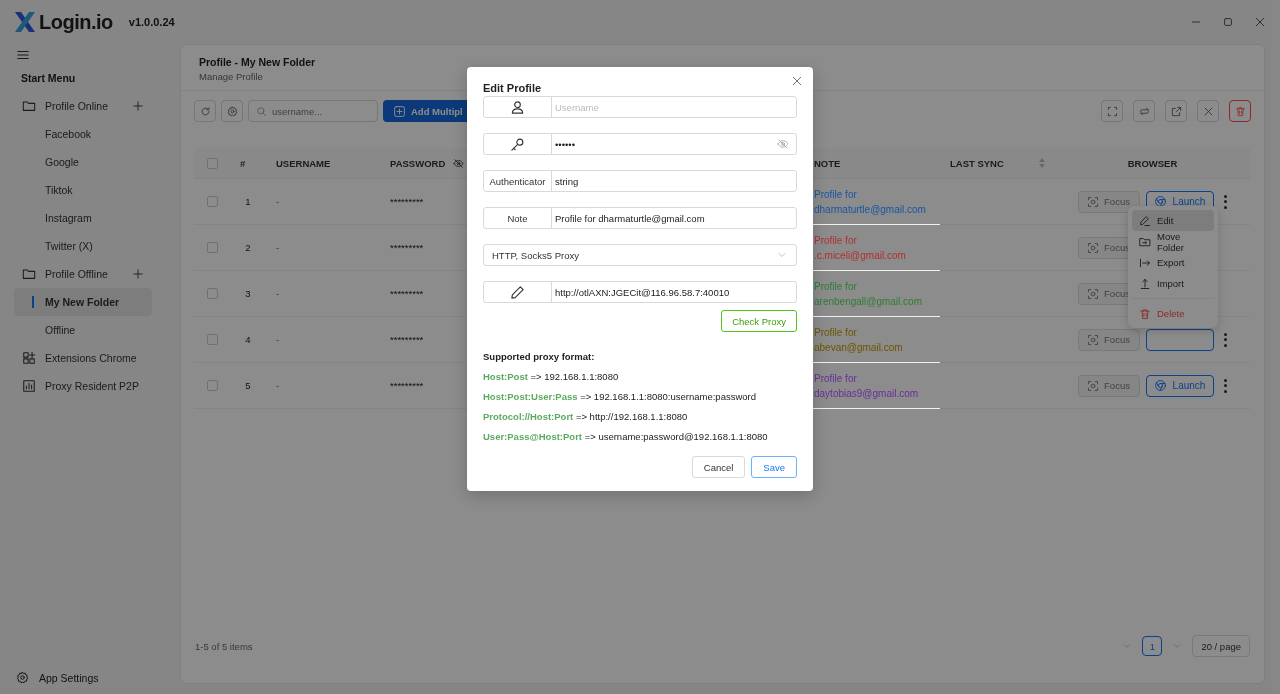  I want to click on app-version: v1.0.0.24, so click(151, 22).